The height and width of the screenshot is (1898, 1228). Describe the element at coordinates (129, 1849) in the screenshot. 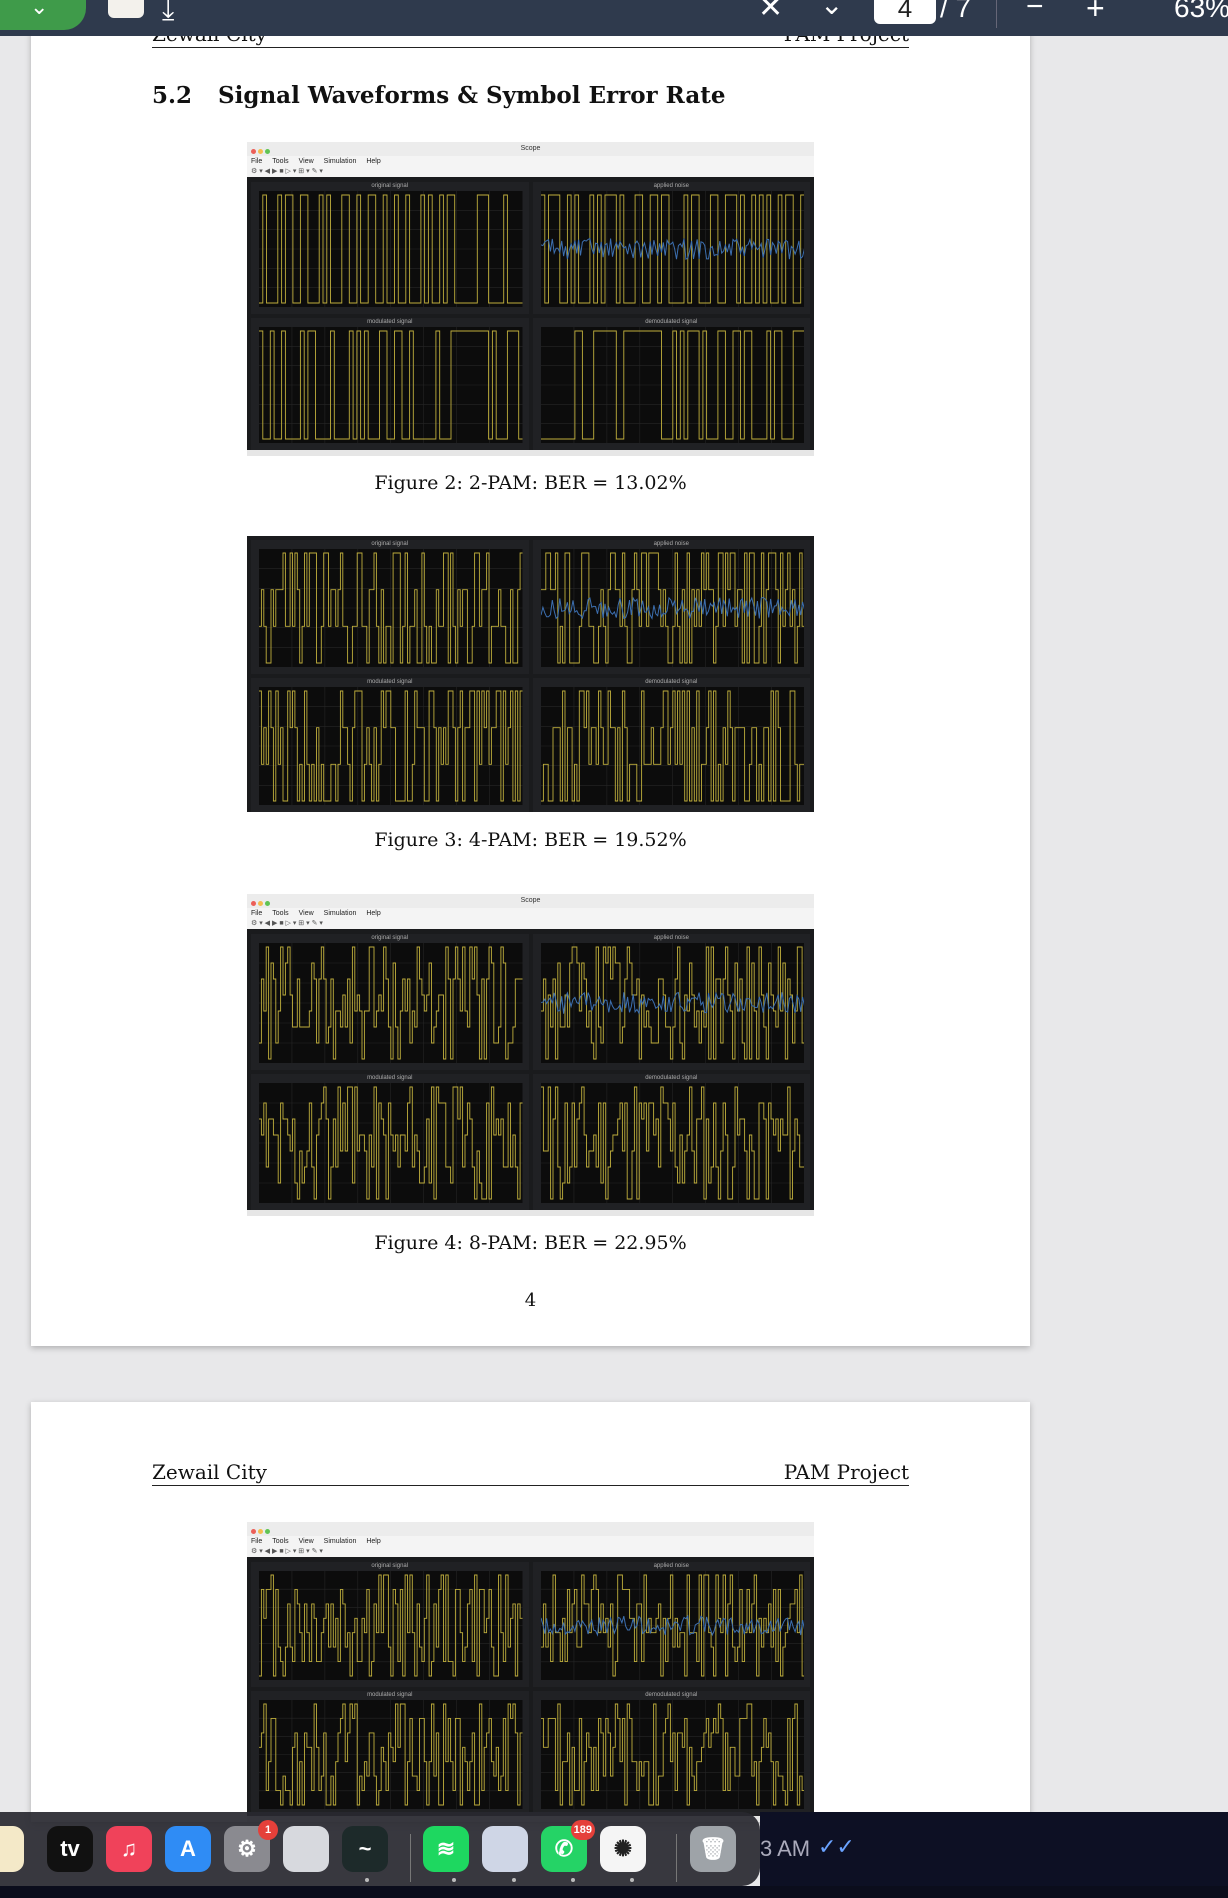

I see `music-icon: ♫` at that location.